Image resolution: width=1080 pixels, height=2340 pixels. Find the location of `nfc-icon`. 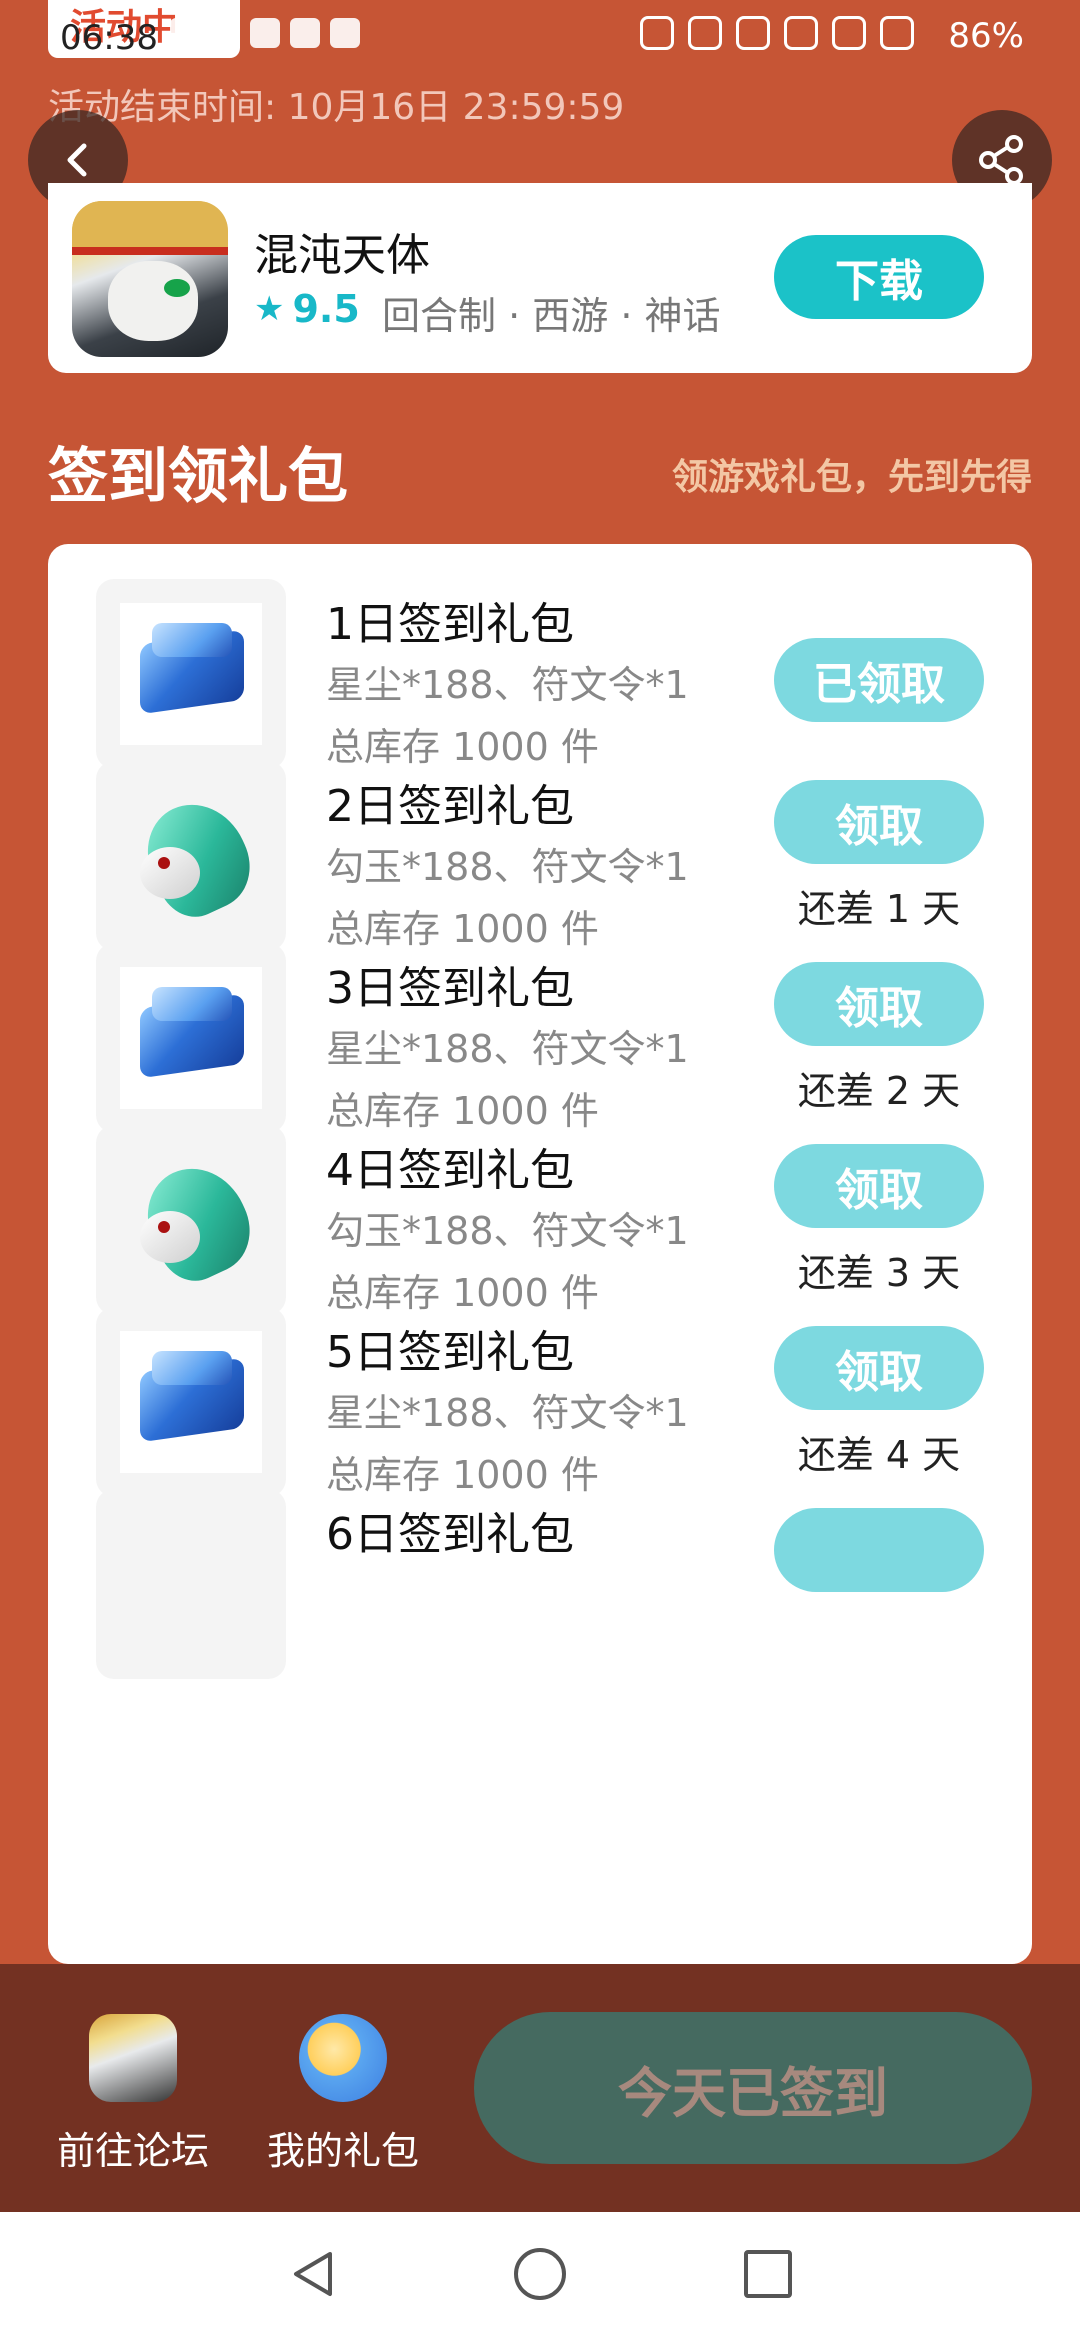

nfc-icon is located at coordinates (705, 33).